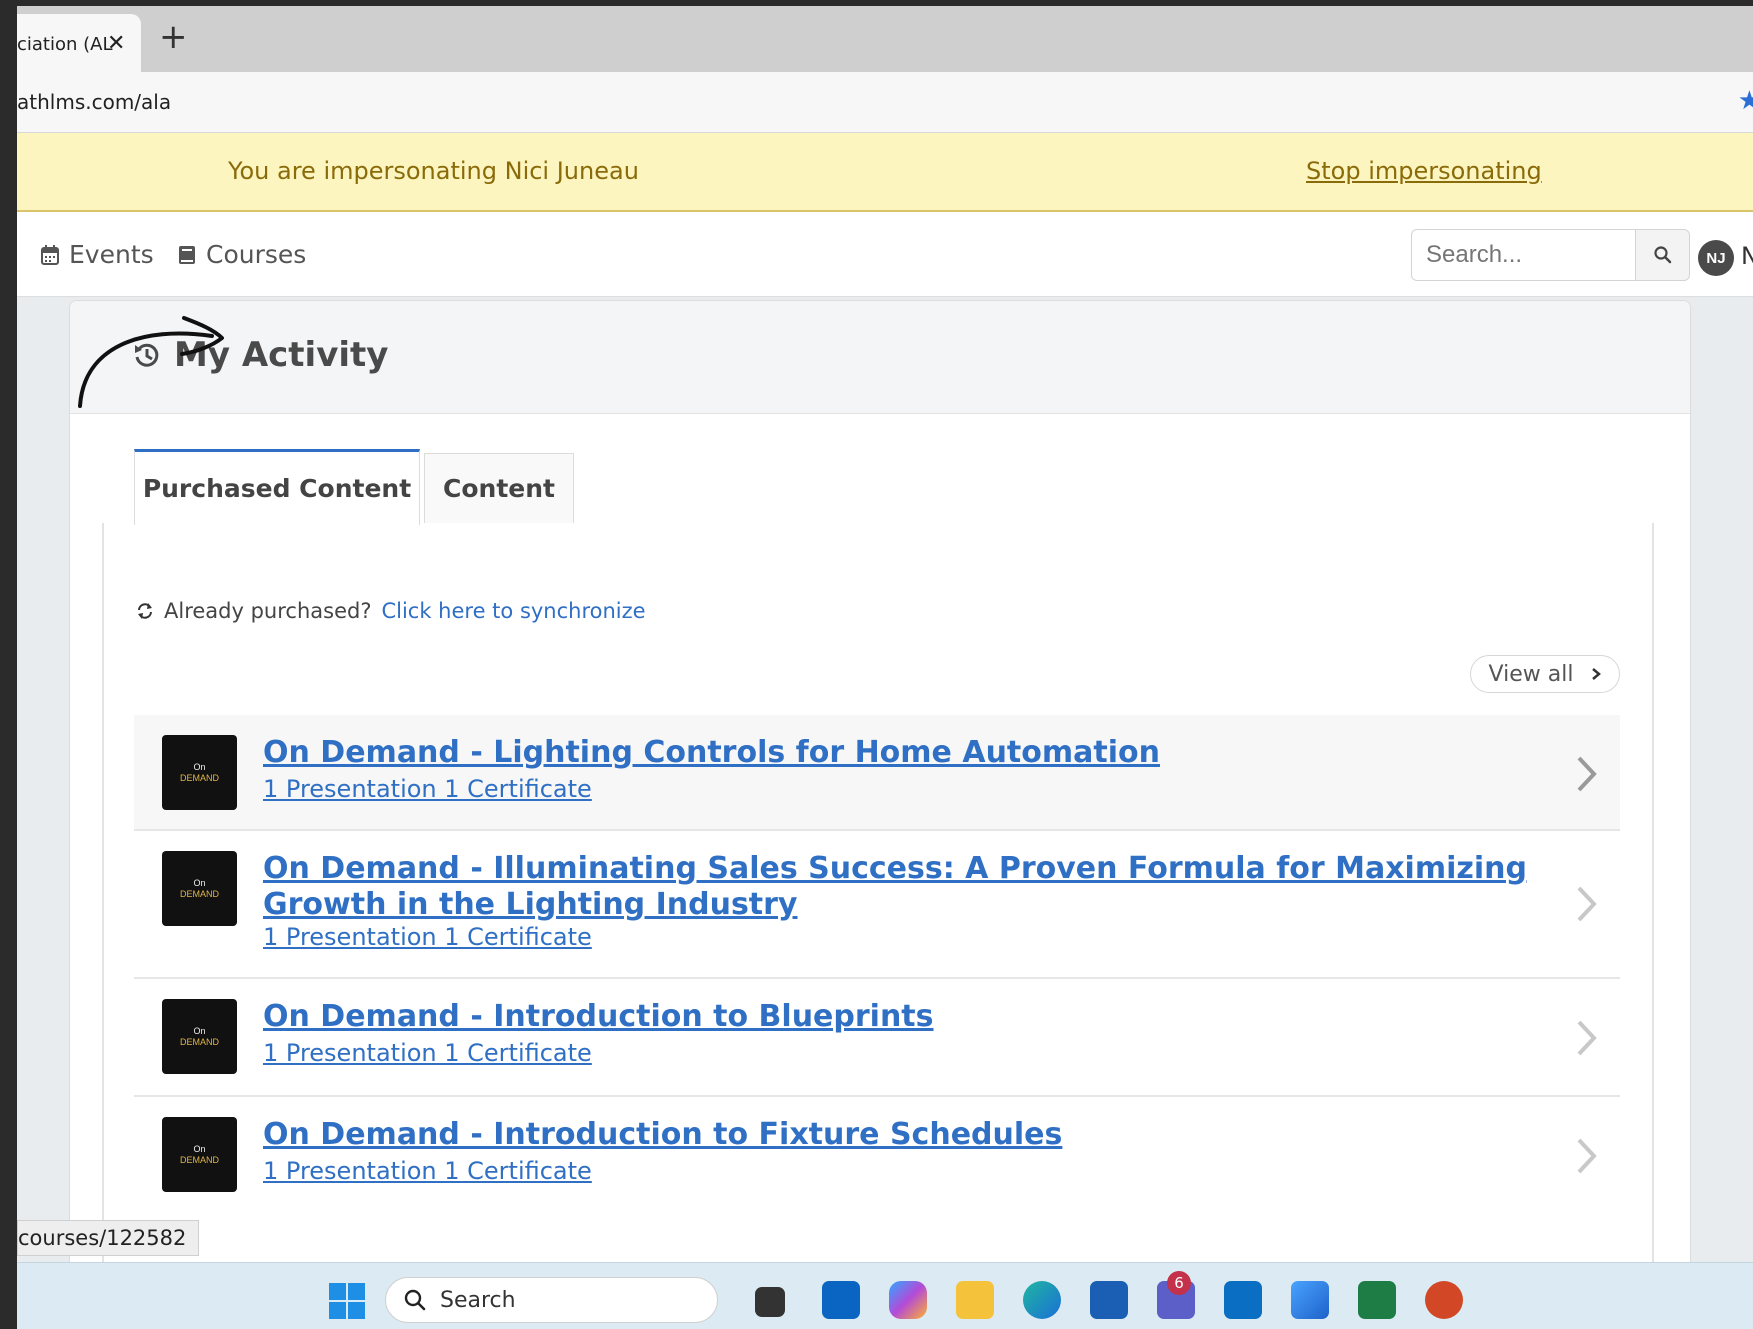 The image size is (1753, 1329). Describe the element at coordinates (1109, 1300) in the screenshot. I see `store-icon` at that location.